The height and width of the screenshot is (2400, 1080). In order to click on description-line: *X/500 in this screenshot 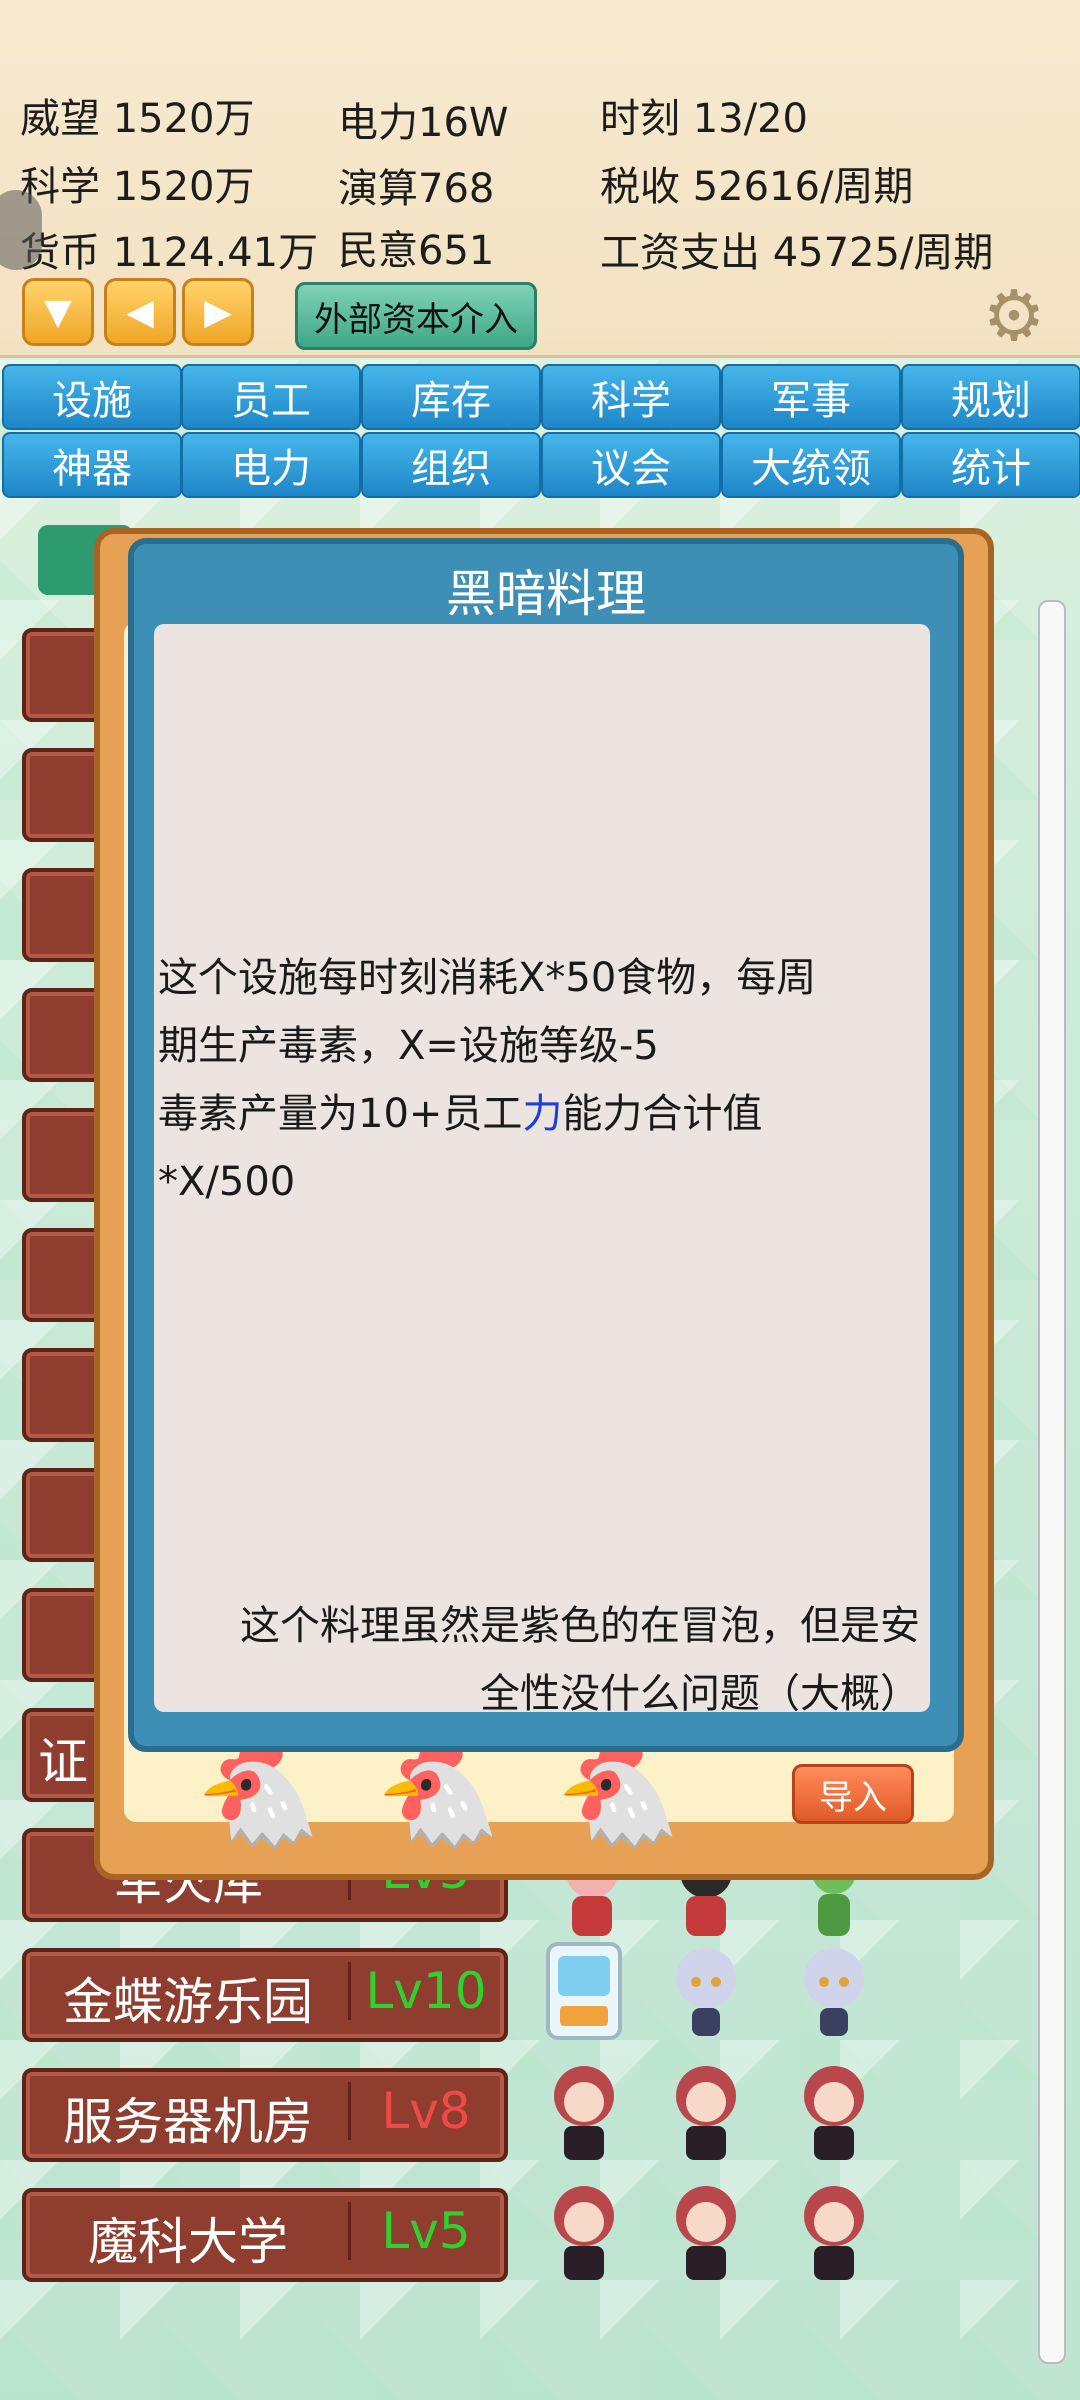, I will do `click(227, 1182)`.